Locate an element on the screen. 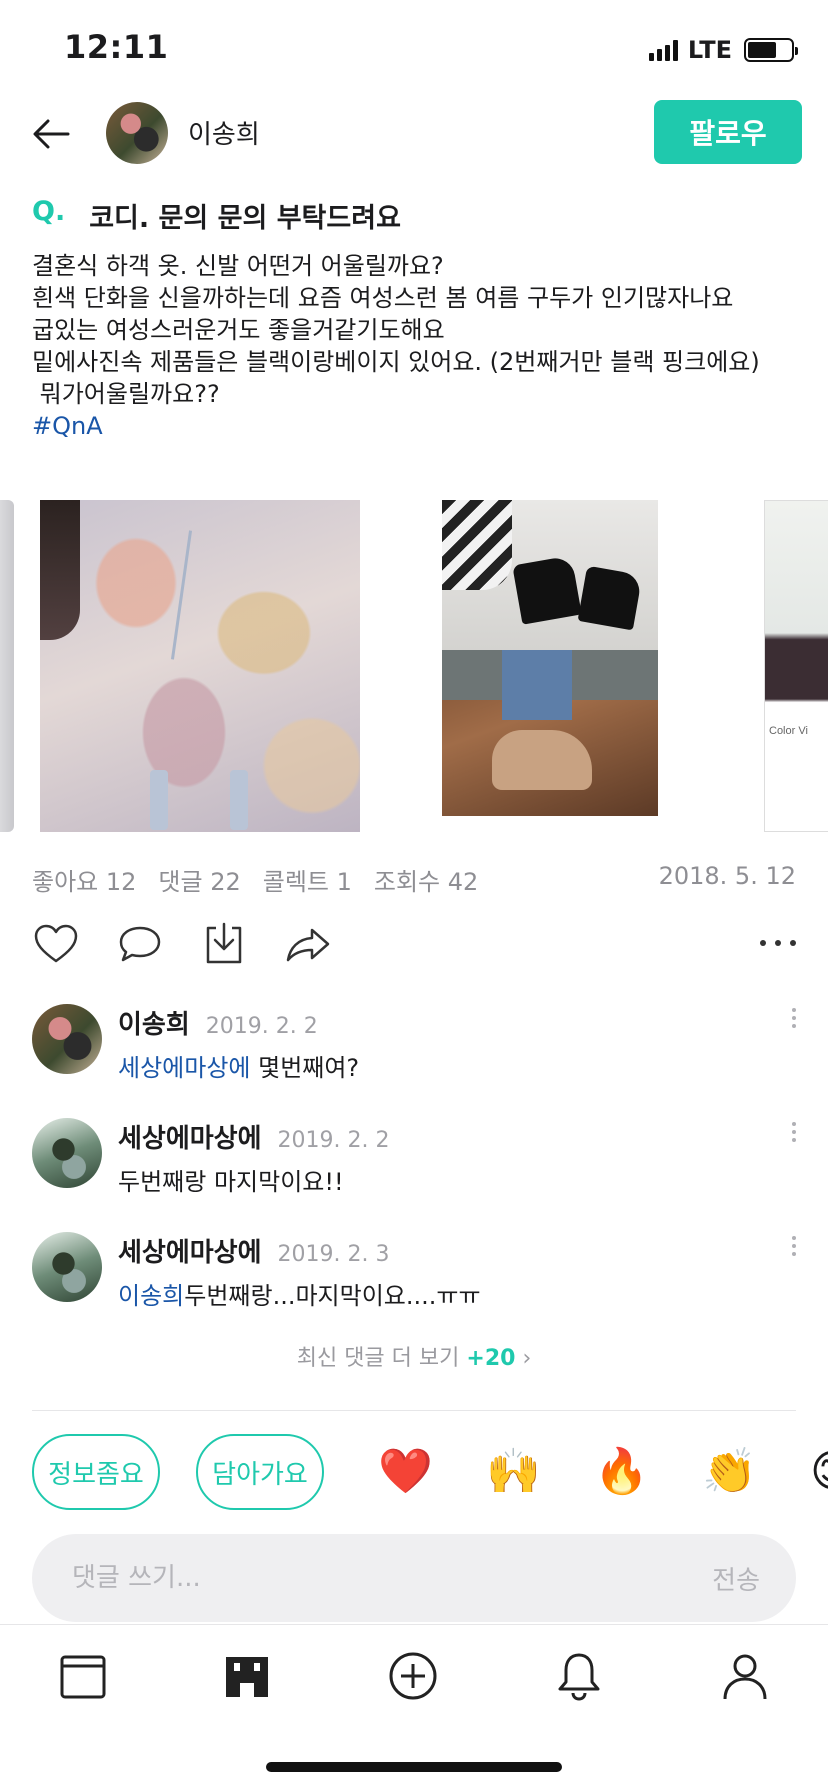 This screenshot has height=1792, width=828. comment-date: 2019. 2. 3 is located at coordinates (333, 1254).